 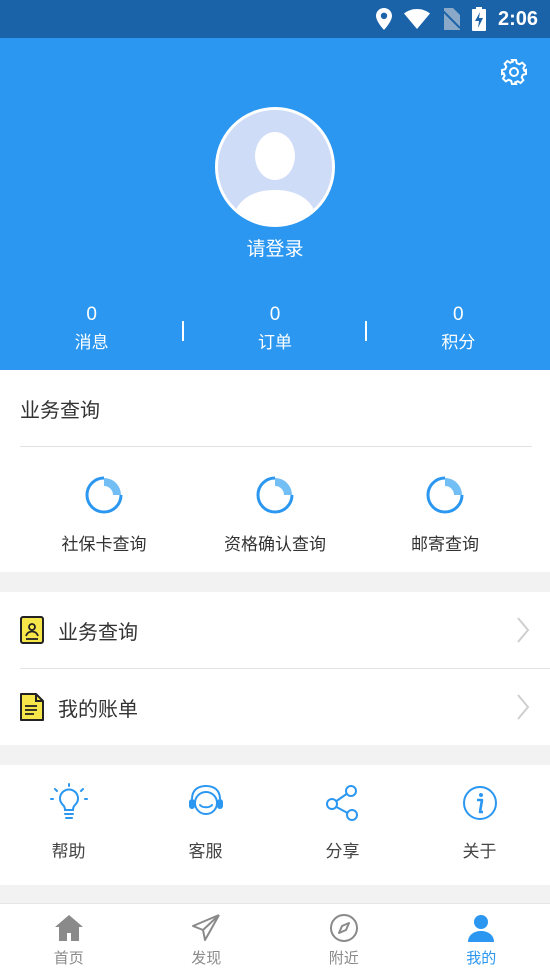 I want to click on gear-icon, so click(x=514, y=72).